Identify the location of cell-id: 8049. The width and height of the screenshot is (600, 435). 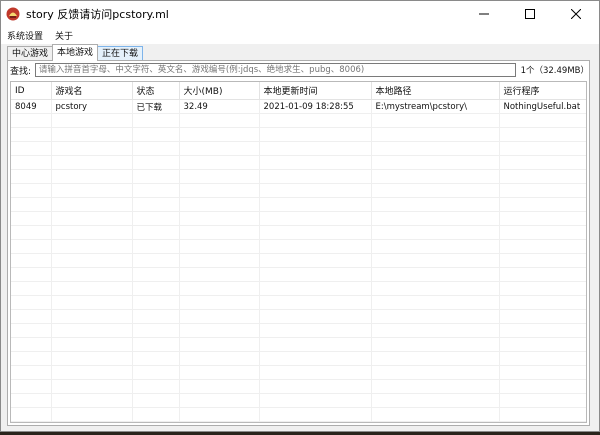
(31, 106).